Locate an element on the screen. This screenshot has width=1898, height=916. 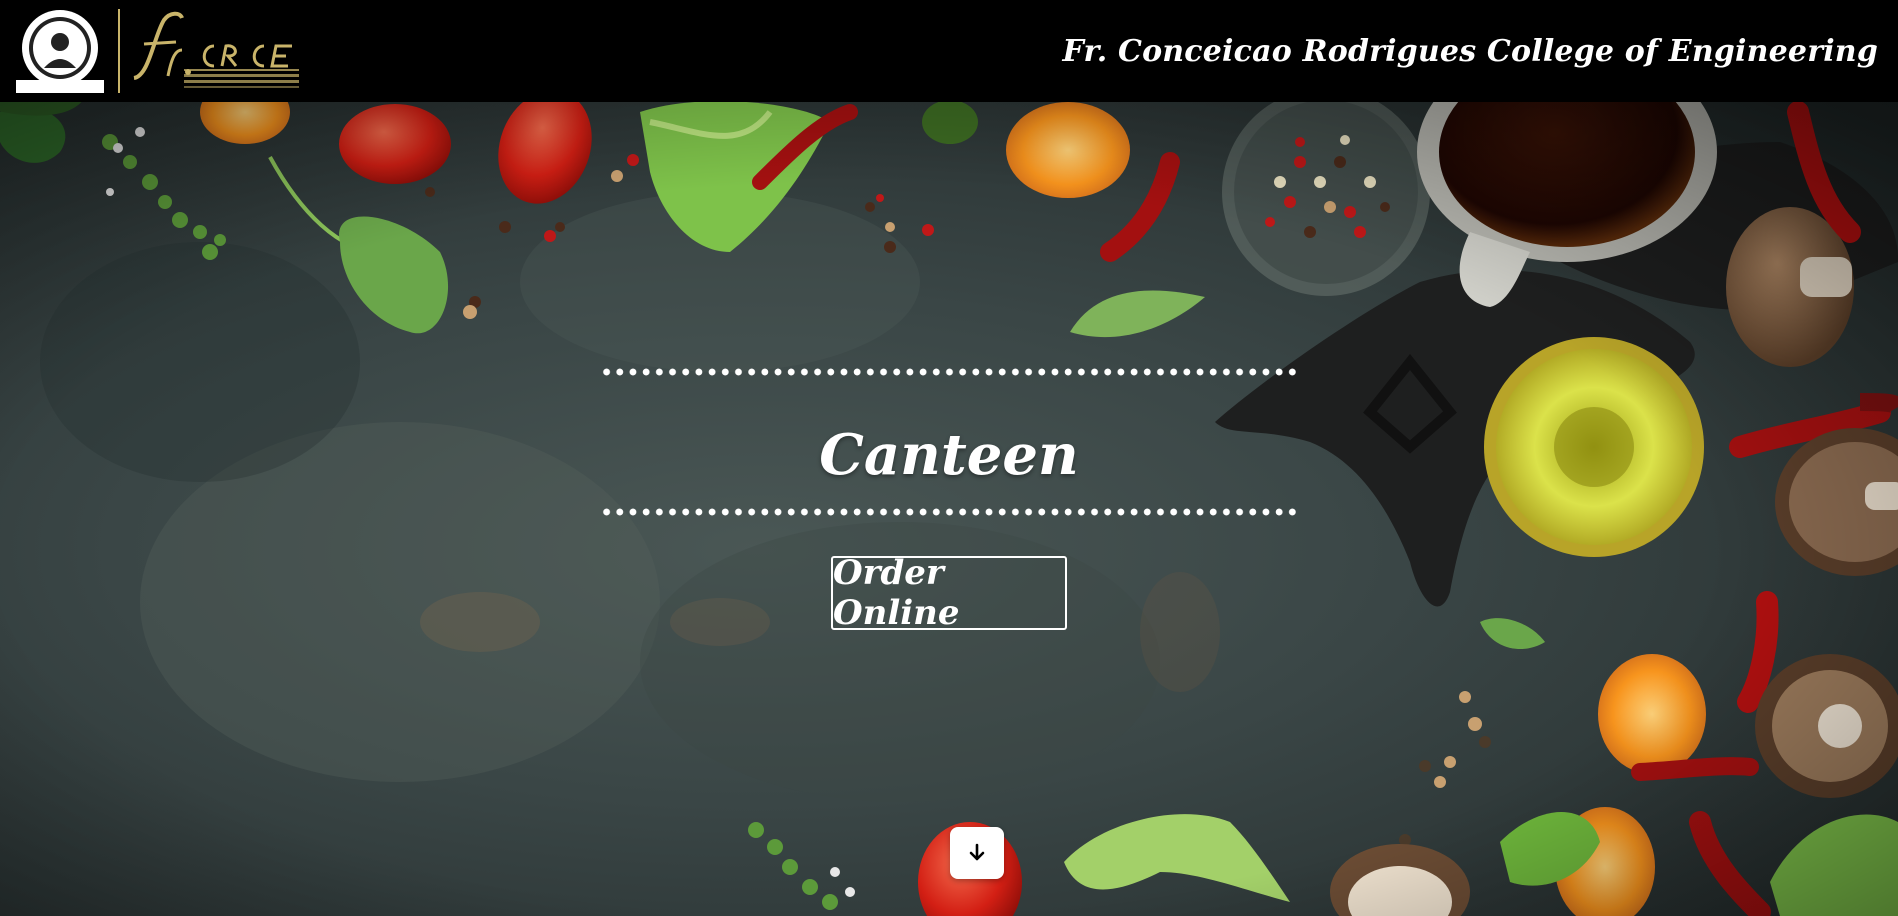
scroll-down-button is located at coordinates (977, 853).